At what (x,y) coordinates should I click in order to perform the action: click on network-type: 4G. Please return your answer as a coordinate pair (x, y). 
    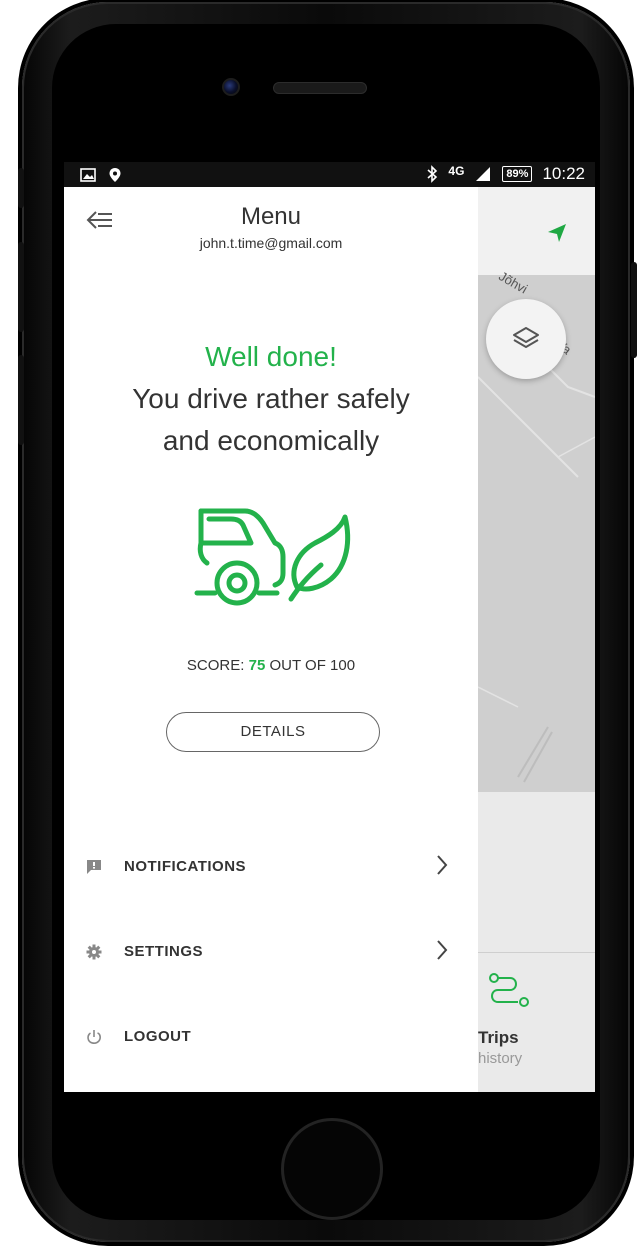
    Looking at the image, I should click on (456, 171).